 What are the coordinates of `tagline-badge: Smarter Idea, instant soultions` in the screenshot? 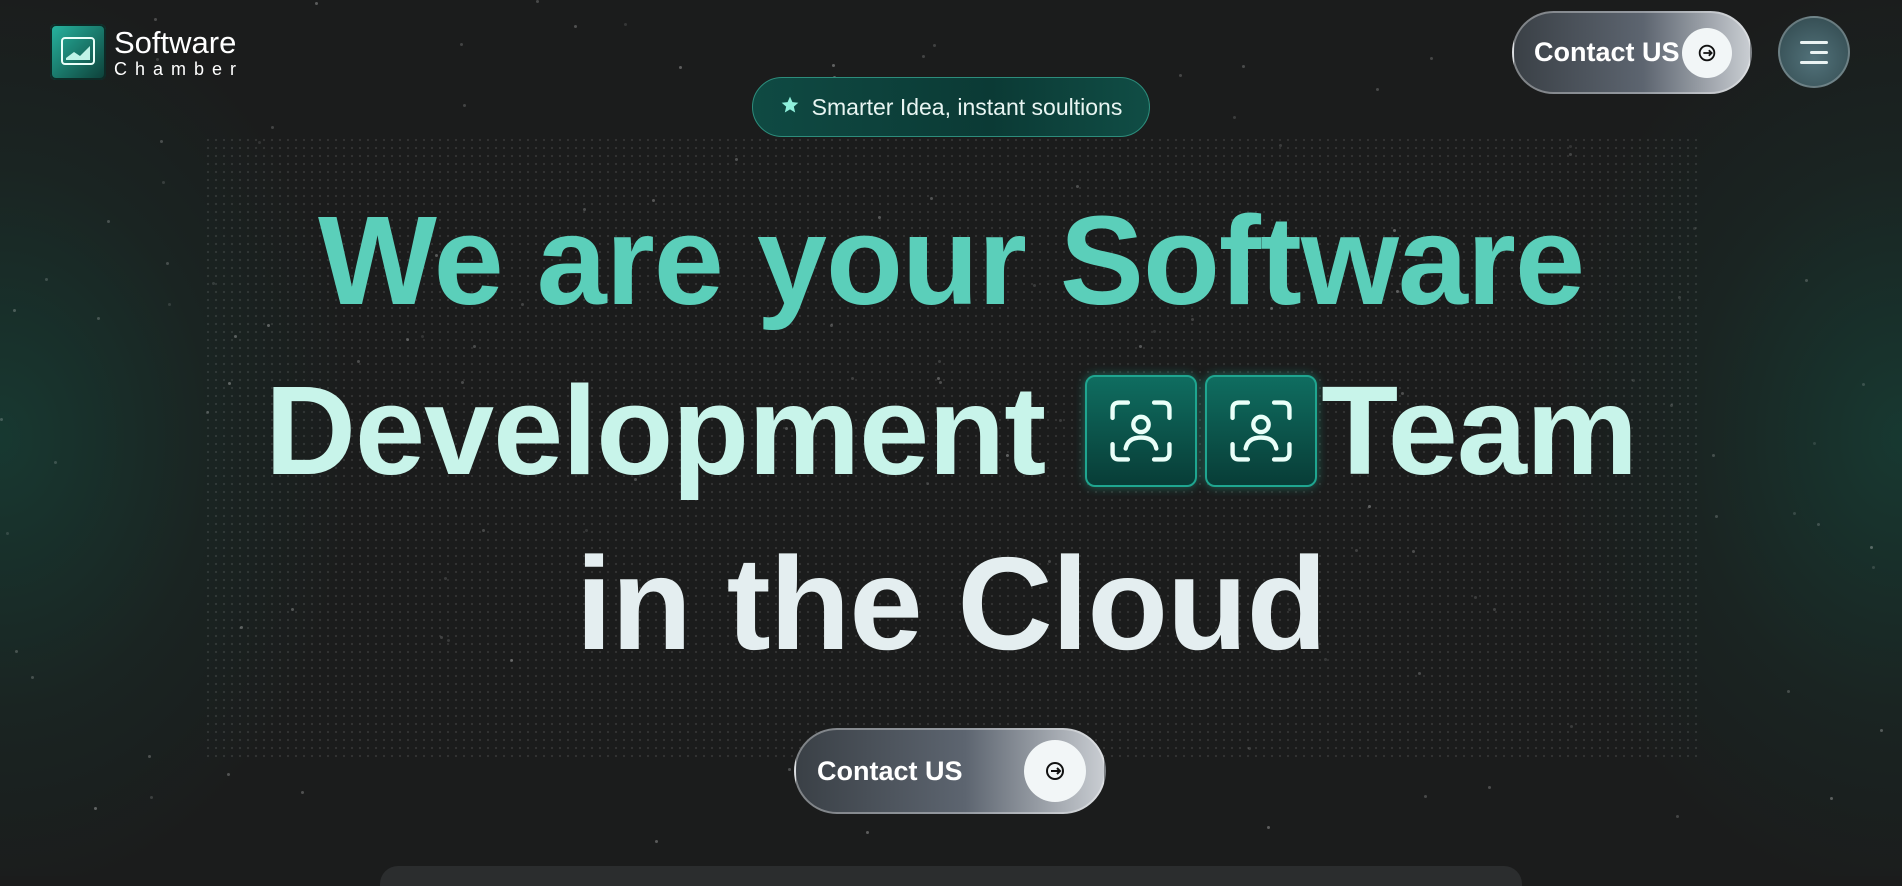 It's located at (951, 107).